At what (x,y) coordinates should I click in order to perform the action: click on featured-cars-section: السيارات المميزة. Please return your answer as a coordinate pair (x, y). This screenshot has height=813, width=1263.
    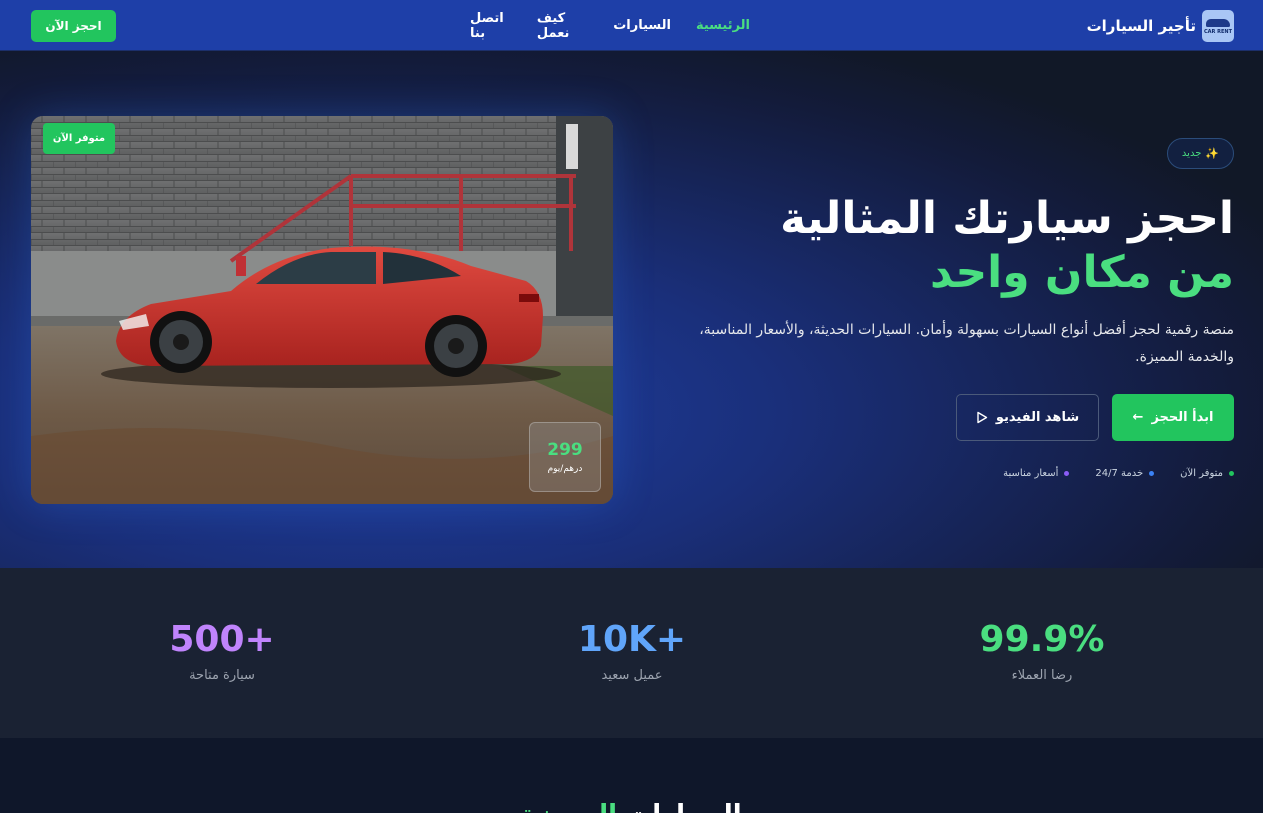
    Looking at the image, I should click on (631, 775).